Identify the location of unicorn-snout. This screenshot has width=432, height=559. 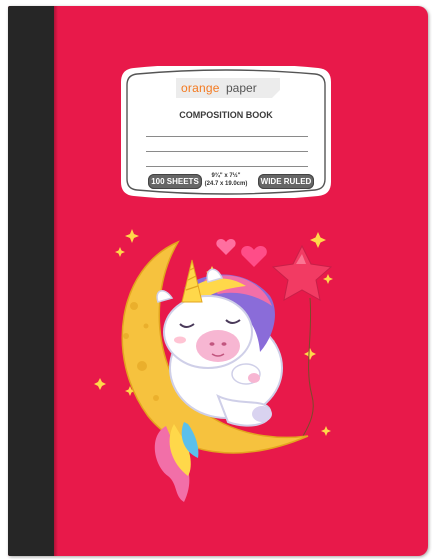
(218, 346).